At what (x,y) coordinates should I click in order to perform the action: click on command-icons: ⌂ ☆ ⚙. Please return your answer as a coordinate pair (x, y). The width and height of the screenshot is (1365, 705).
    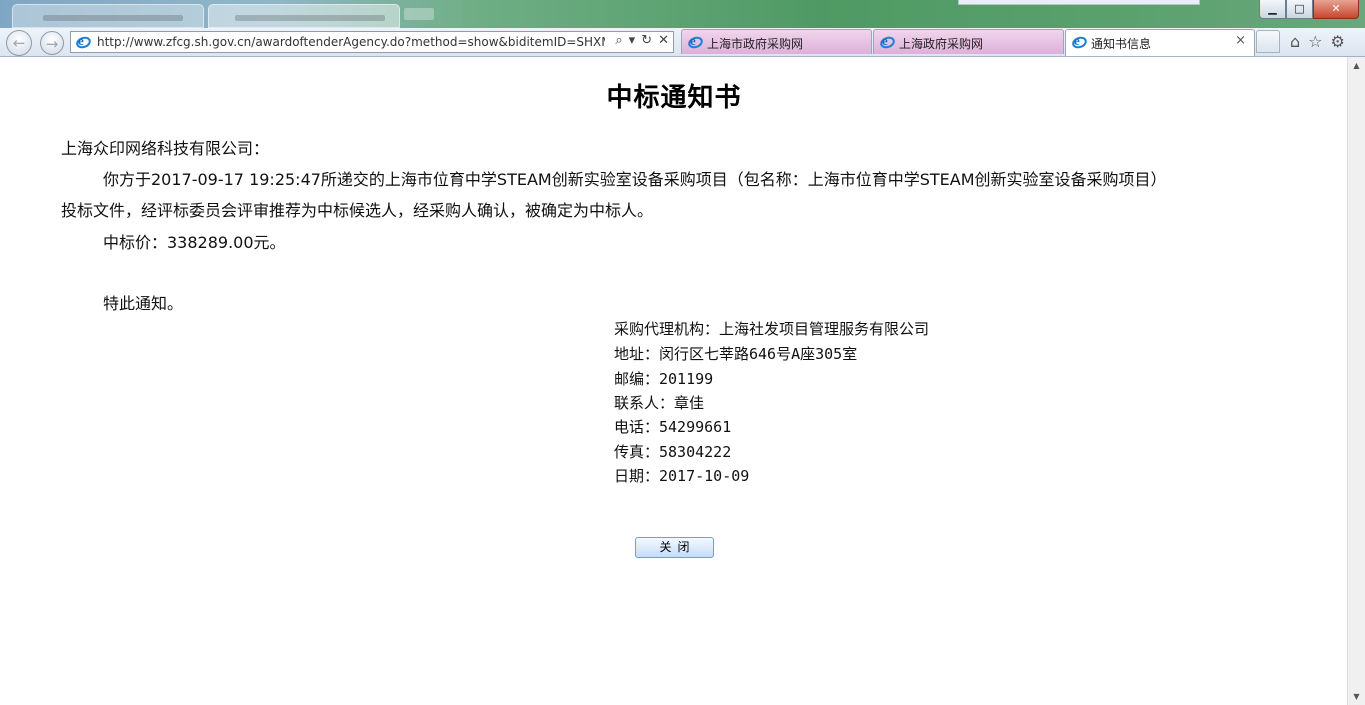
    Looking at the image, I should click on (1317, 41).